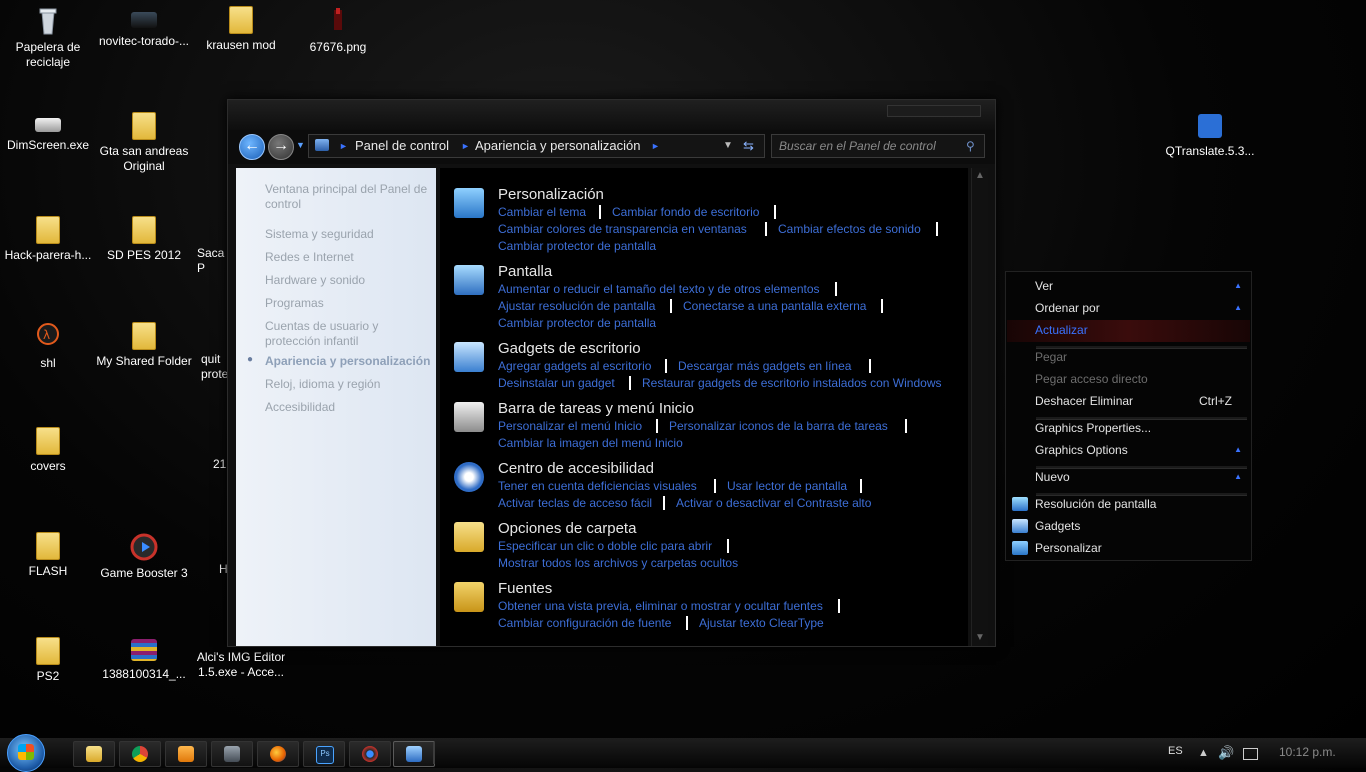 The width and height of the screenshot is (1366, 772). Describe the element at coordinates (787, 486) in the screenshot. I see `link-screen-reader: Usar lector de pantalla` at that location.